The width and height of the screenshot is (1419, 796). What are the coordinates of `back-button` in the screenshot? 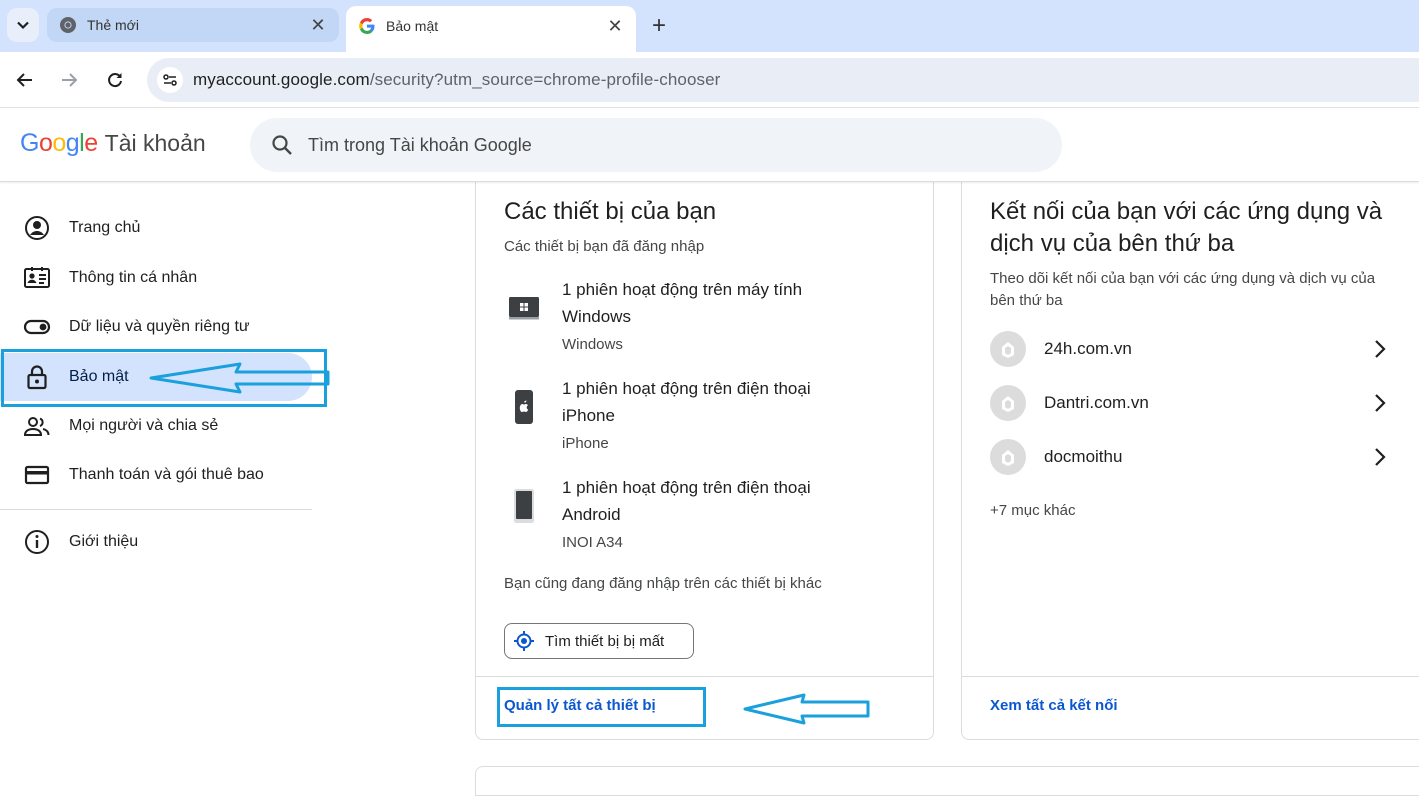 It's located at (25, 80).